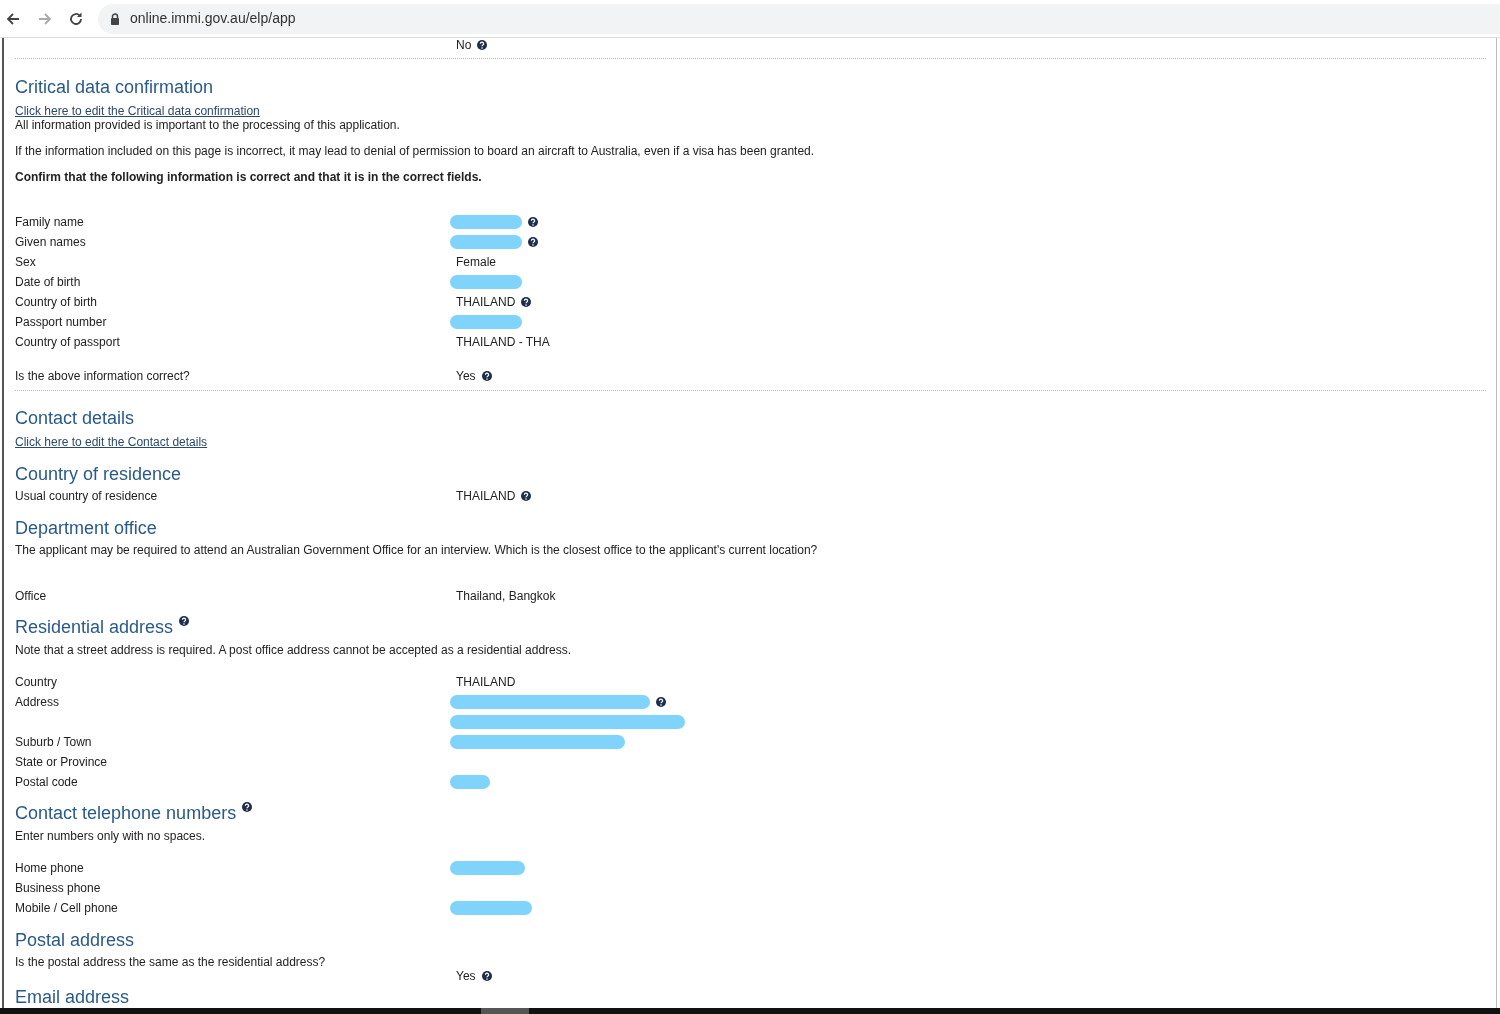 The width and height of the screenshot is (1500, 1014). I want to click on field-label: Mobile / Cell phone, so click(66, 908).